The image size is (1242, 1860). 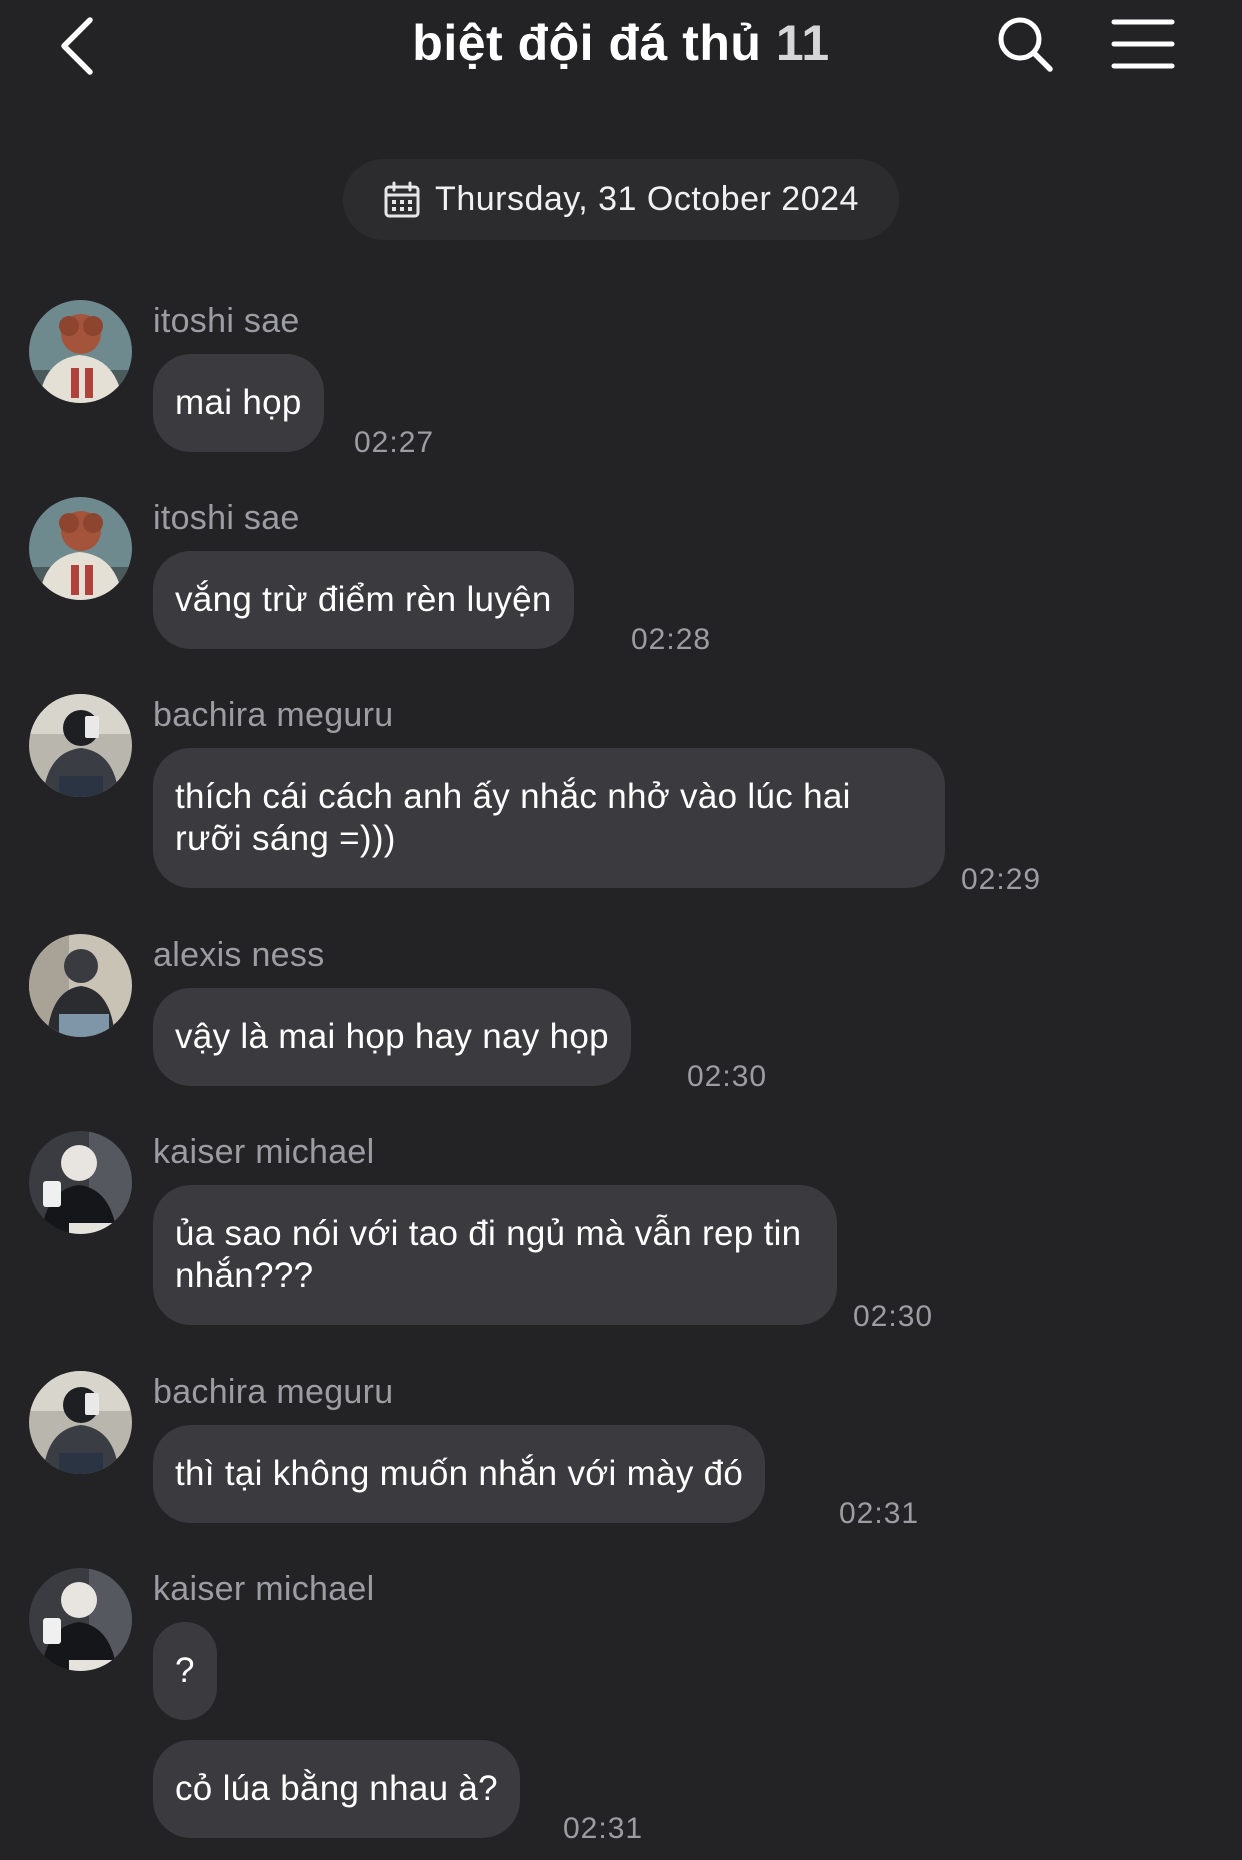 I want to click on menu-button, so click(x=1143, y=44).